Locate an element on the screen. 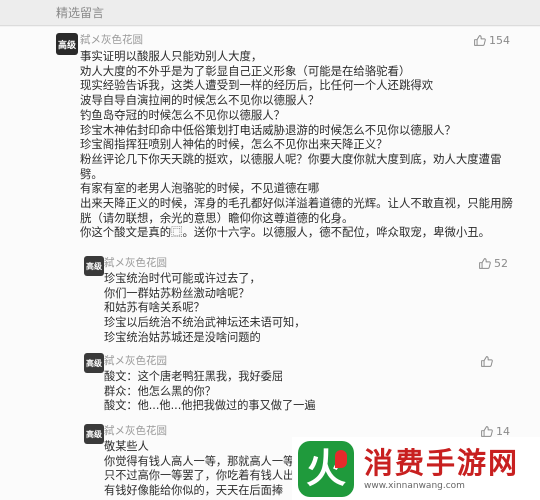 The width and height of the screenshot is (540, 500). comment-line: 酸文：这个唐老鸭狂黑我，我好委屈 is located at coordinates (194, 376).